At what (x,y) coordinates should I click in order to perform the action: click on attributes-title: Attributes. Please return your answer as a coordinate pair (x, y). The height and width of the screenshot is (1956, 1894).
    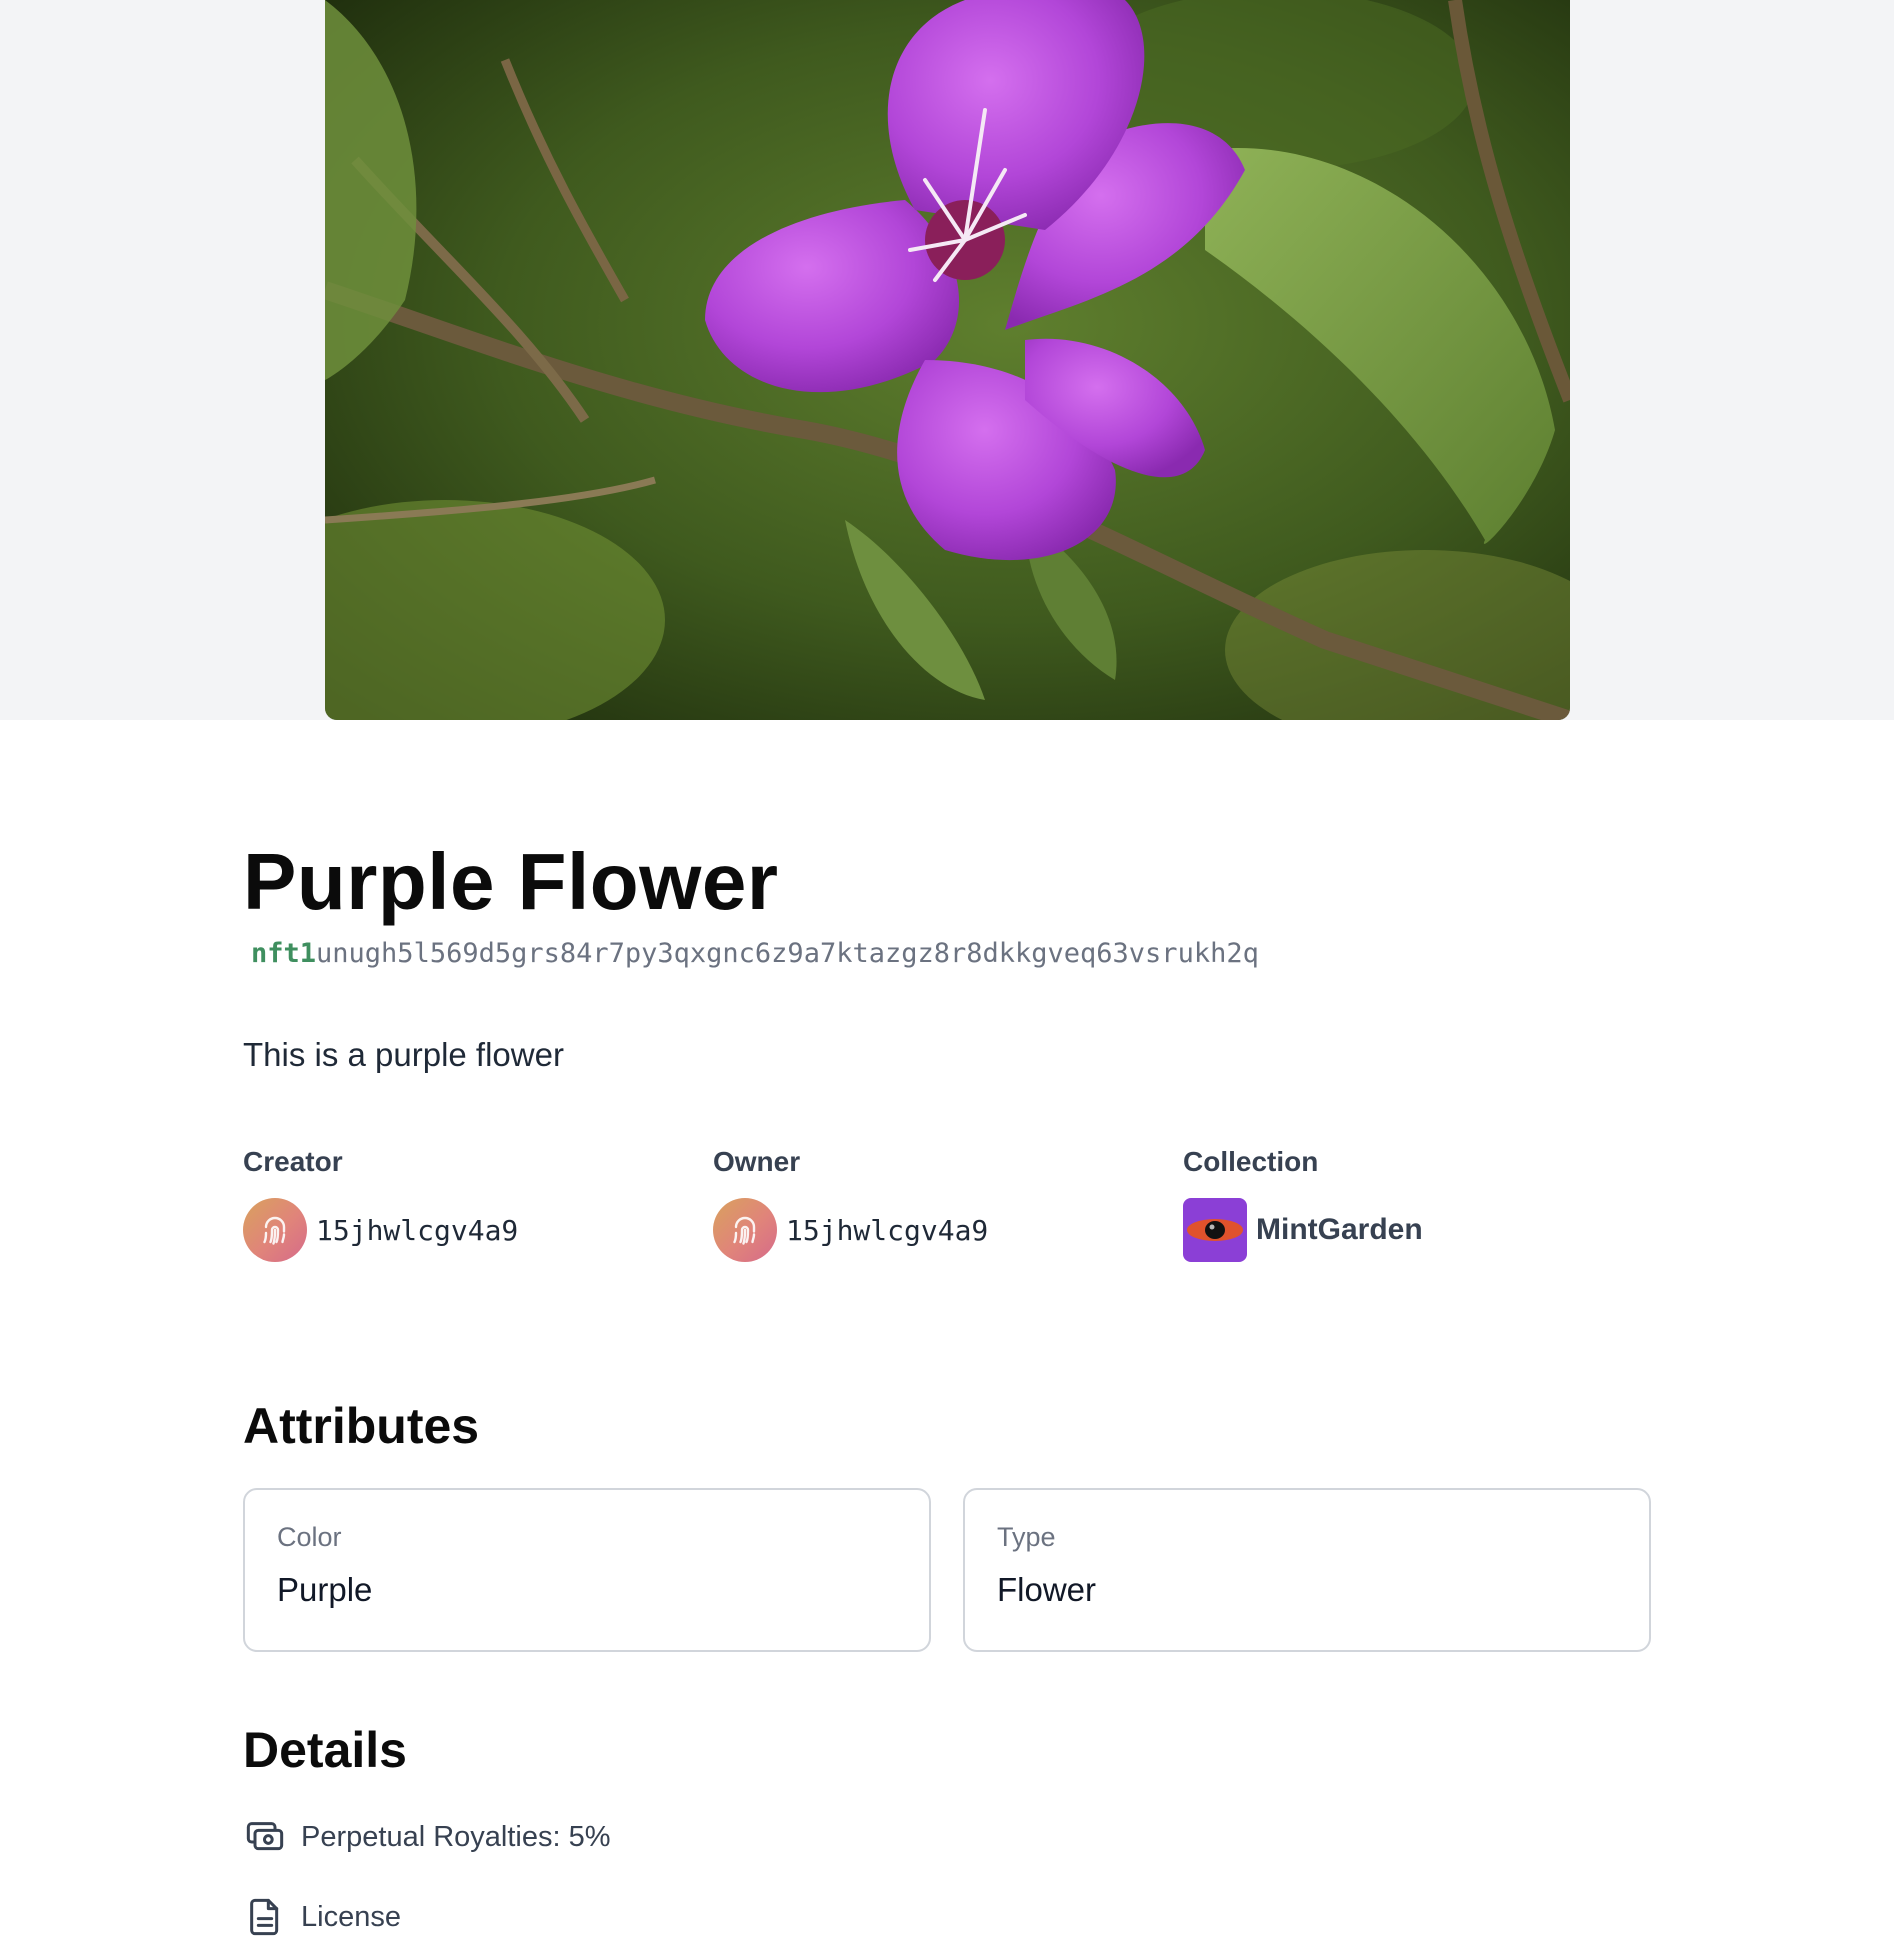
    Looking at the image, I should click on (361, 1426).